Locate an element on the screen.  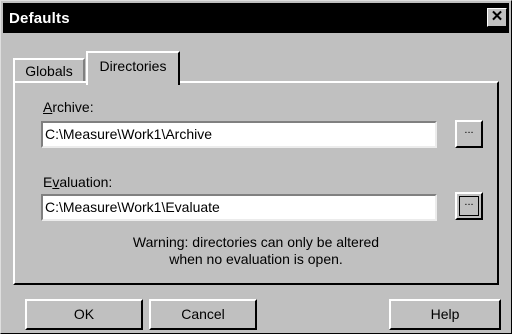
tab-globals-label: Globals is located at coordinates (49, 71).